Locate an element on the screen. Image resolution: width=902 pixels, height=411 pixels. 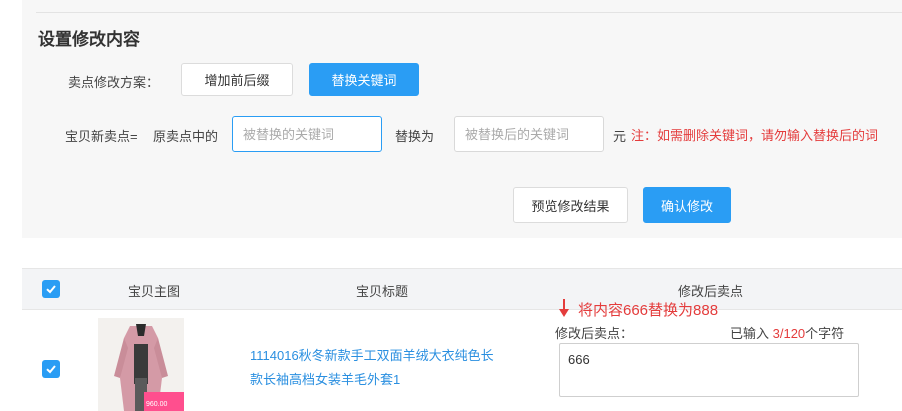
product-title-link: 1114016秋冬新款手工双面羊绒大衣纯色长 款长袖高档女装羊毛外套1 is located at coordinates (390, 368).